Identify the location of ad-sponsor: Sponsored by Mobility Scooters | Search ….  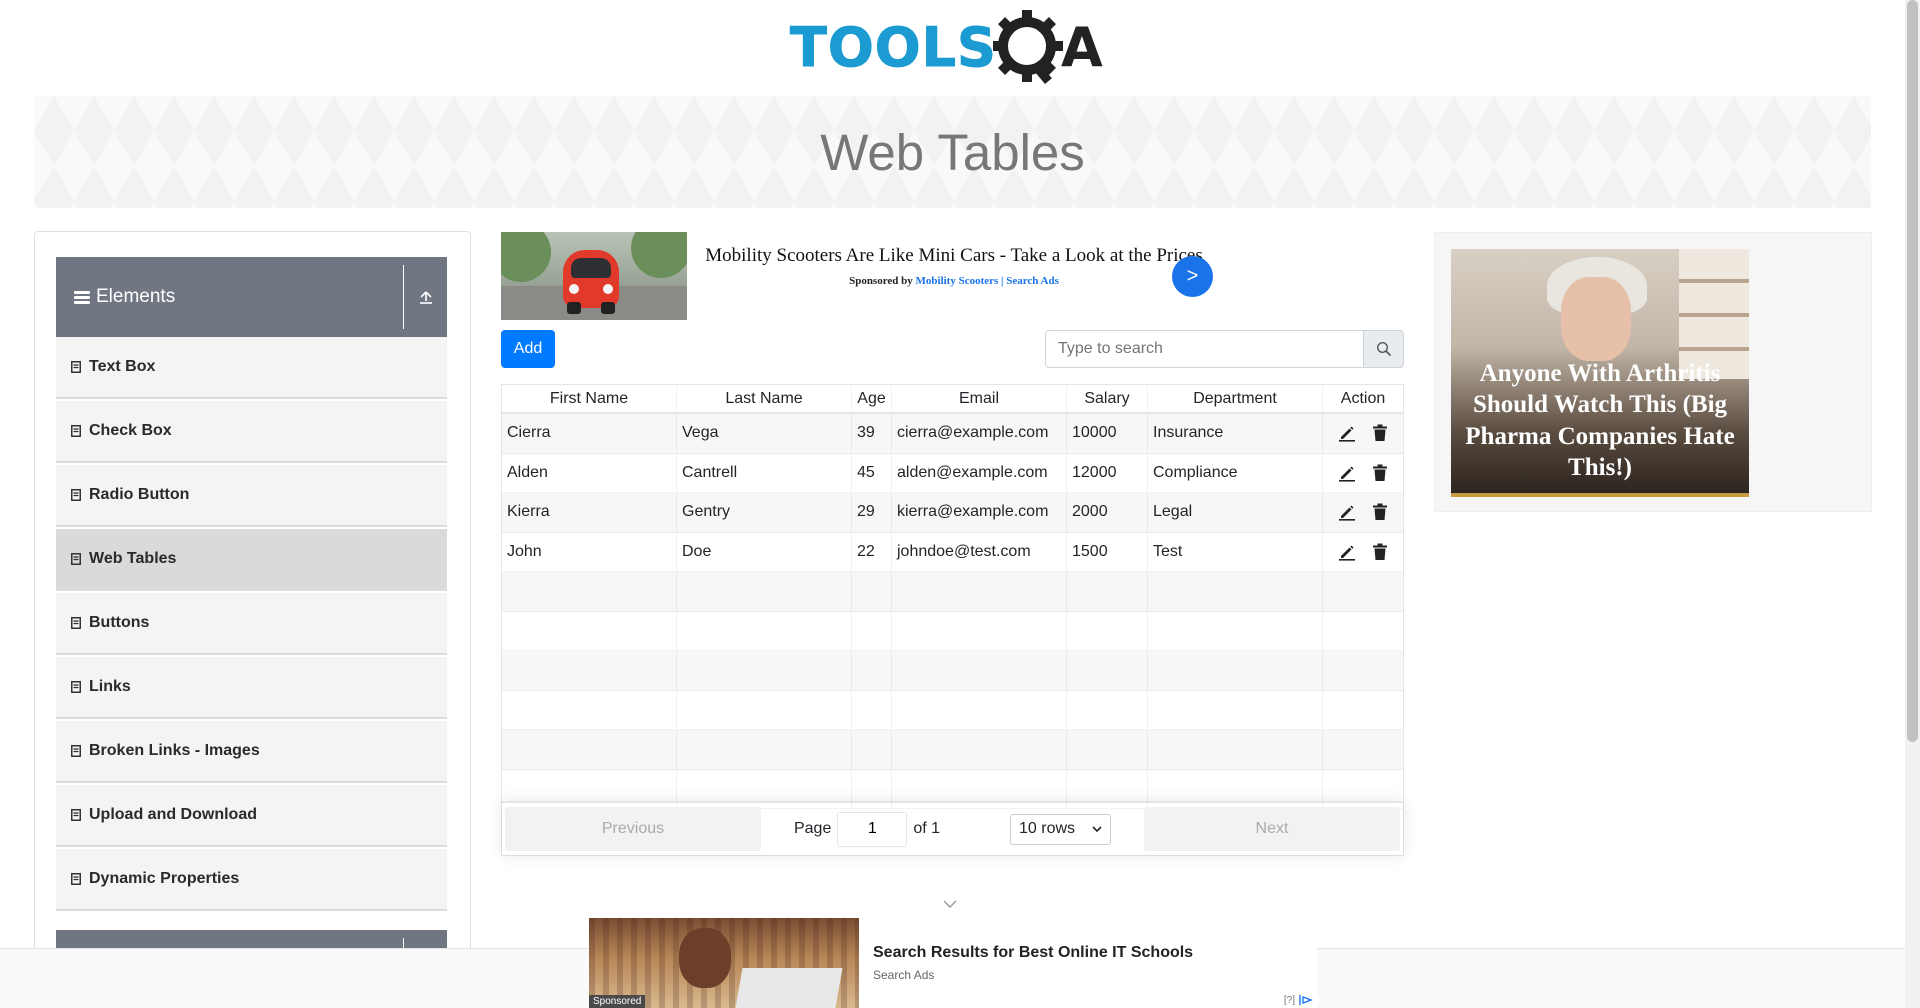
(954, 280).